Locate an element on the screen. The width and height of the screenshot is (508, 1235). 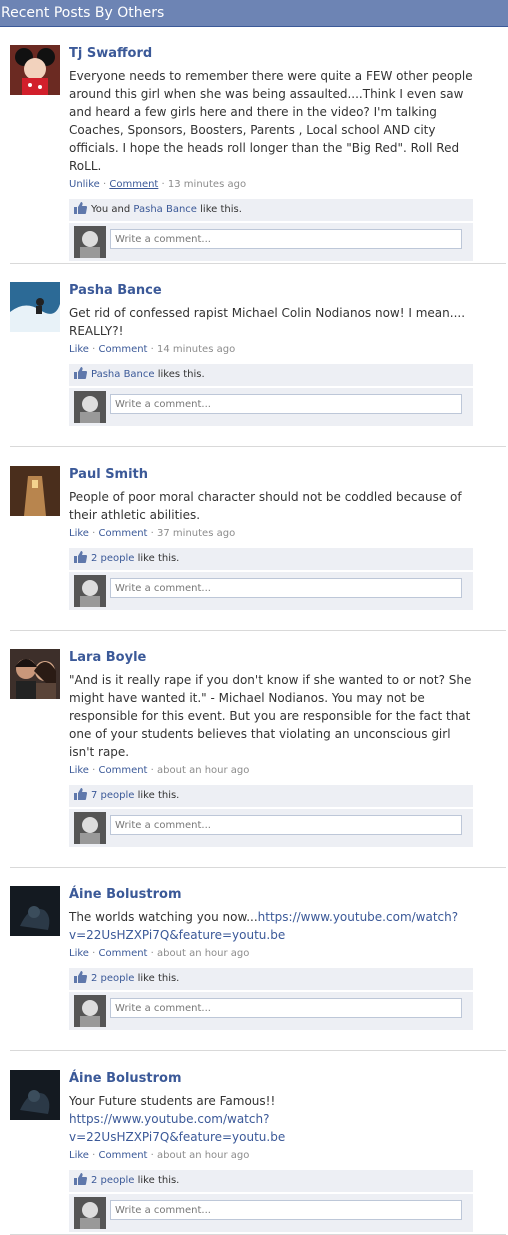
unlike-link: Unlike is located at coordinates (84, 184).